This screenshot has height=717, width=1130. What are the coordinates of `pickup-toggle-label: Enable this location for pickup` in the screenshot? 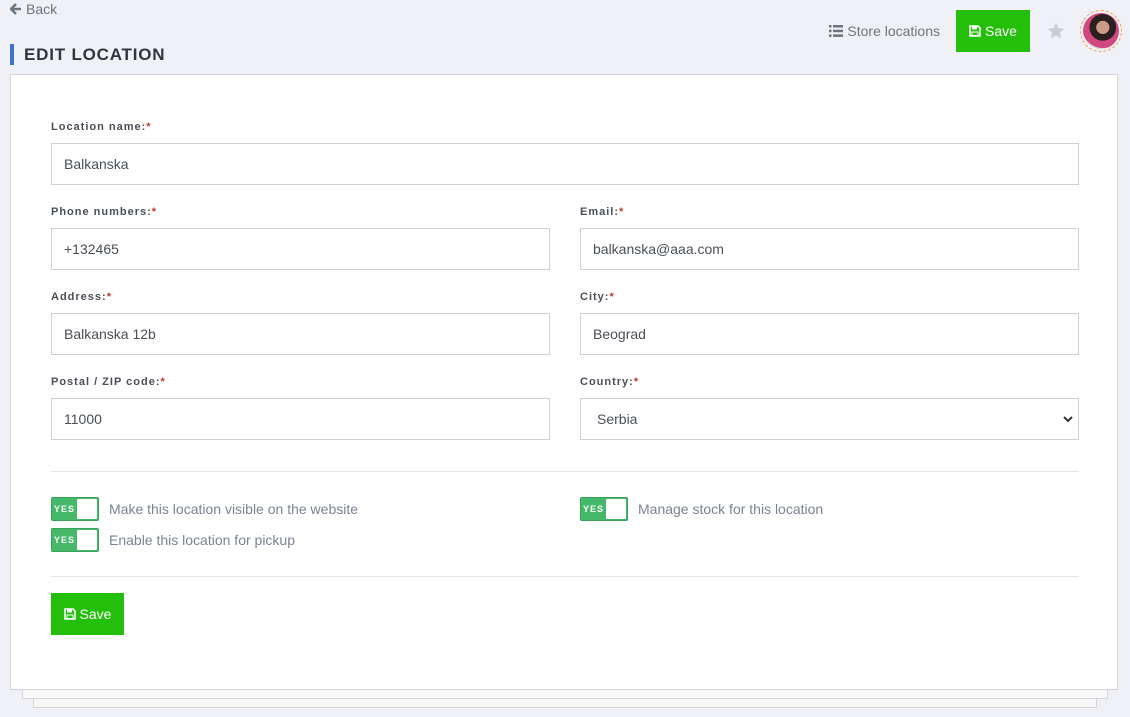 It's located at (202, 540).